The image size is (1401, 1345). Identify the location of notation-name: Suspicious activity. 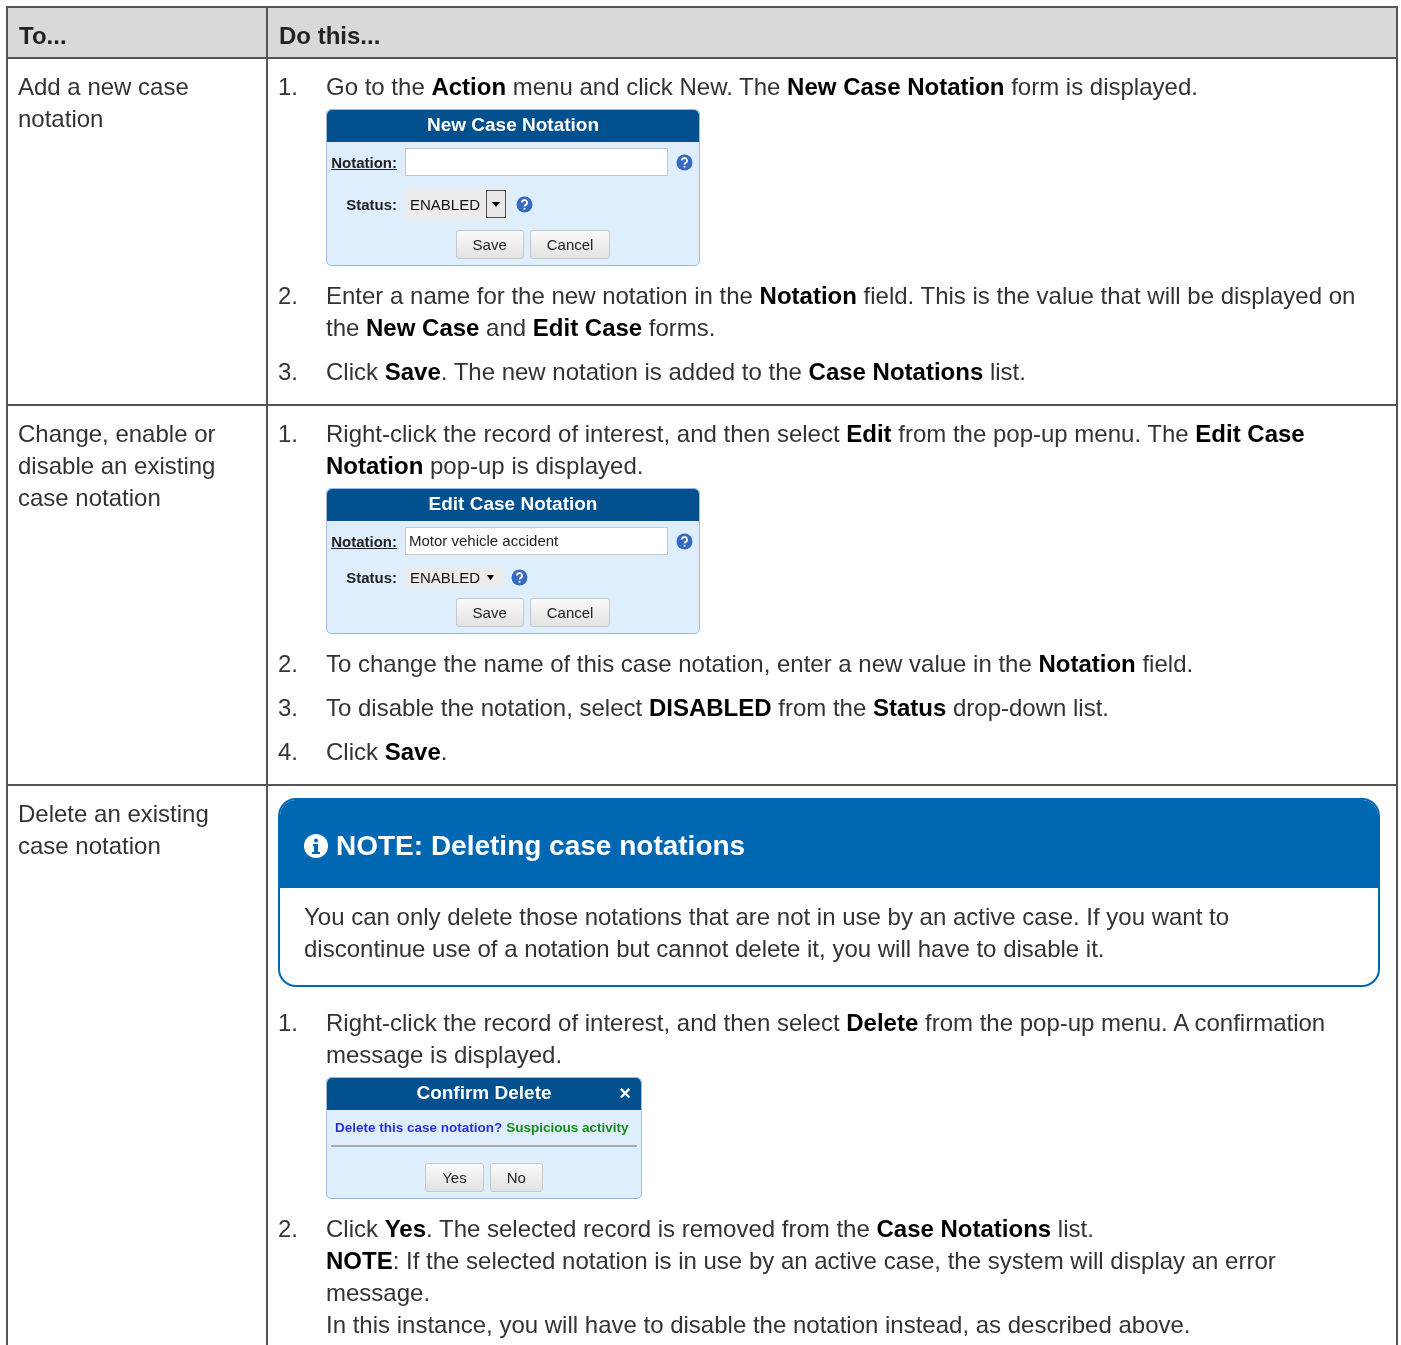
(567, 1127).